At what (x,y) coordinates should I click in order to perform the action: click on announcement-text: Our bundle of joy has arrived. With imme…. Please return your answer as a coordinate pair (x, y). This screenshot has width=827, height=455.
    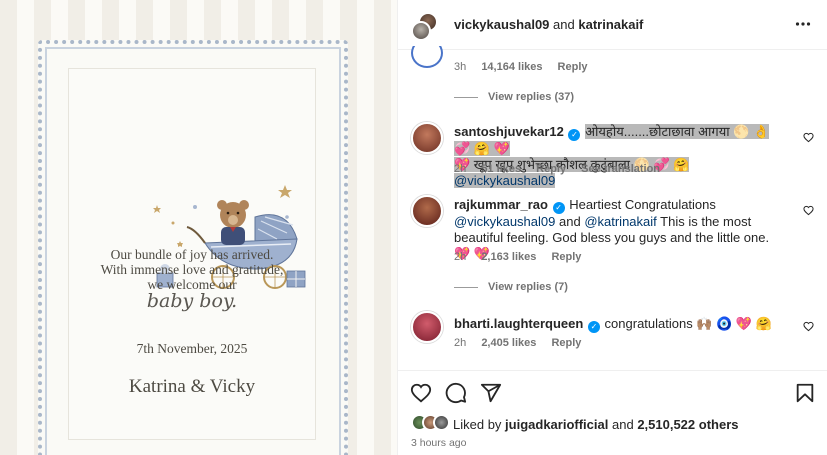
    Looking at the image, I should click on (192, 279).